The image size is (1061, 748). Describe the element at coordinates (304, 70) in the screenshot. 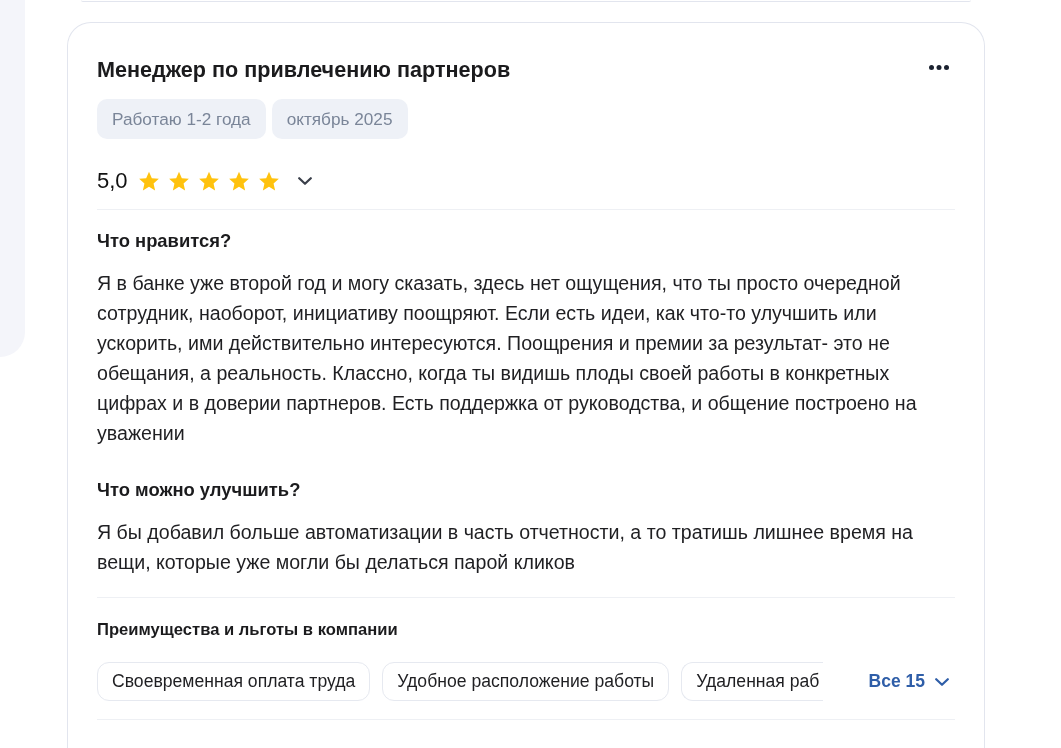

I see `review-title: Менеджер по привлечению партнеров` at that location.